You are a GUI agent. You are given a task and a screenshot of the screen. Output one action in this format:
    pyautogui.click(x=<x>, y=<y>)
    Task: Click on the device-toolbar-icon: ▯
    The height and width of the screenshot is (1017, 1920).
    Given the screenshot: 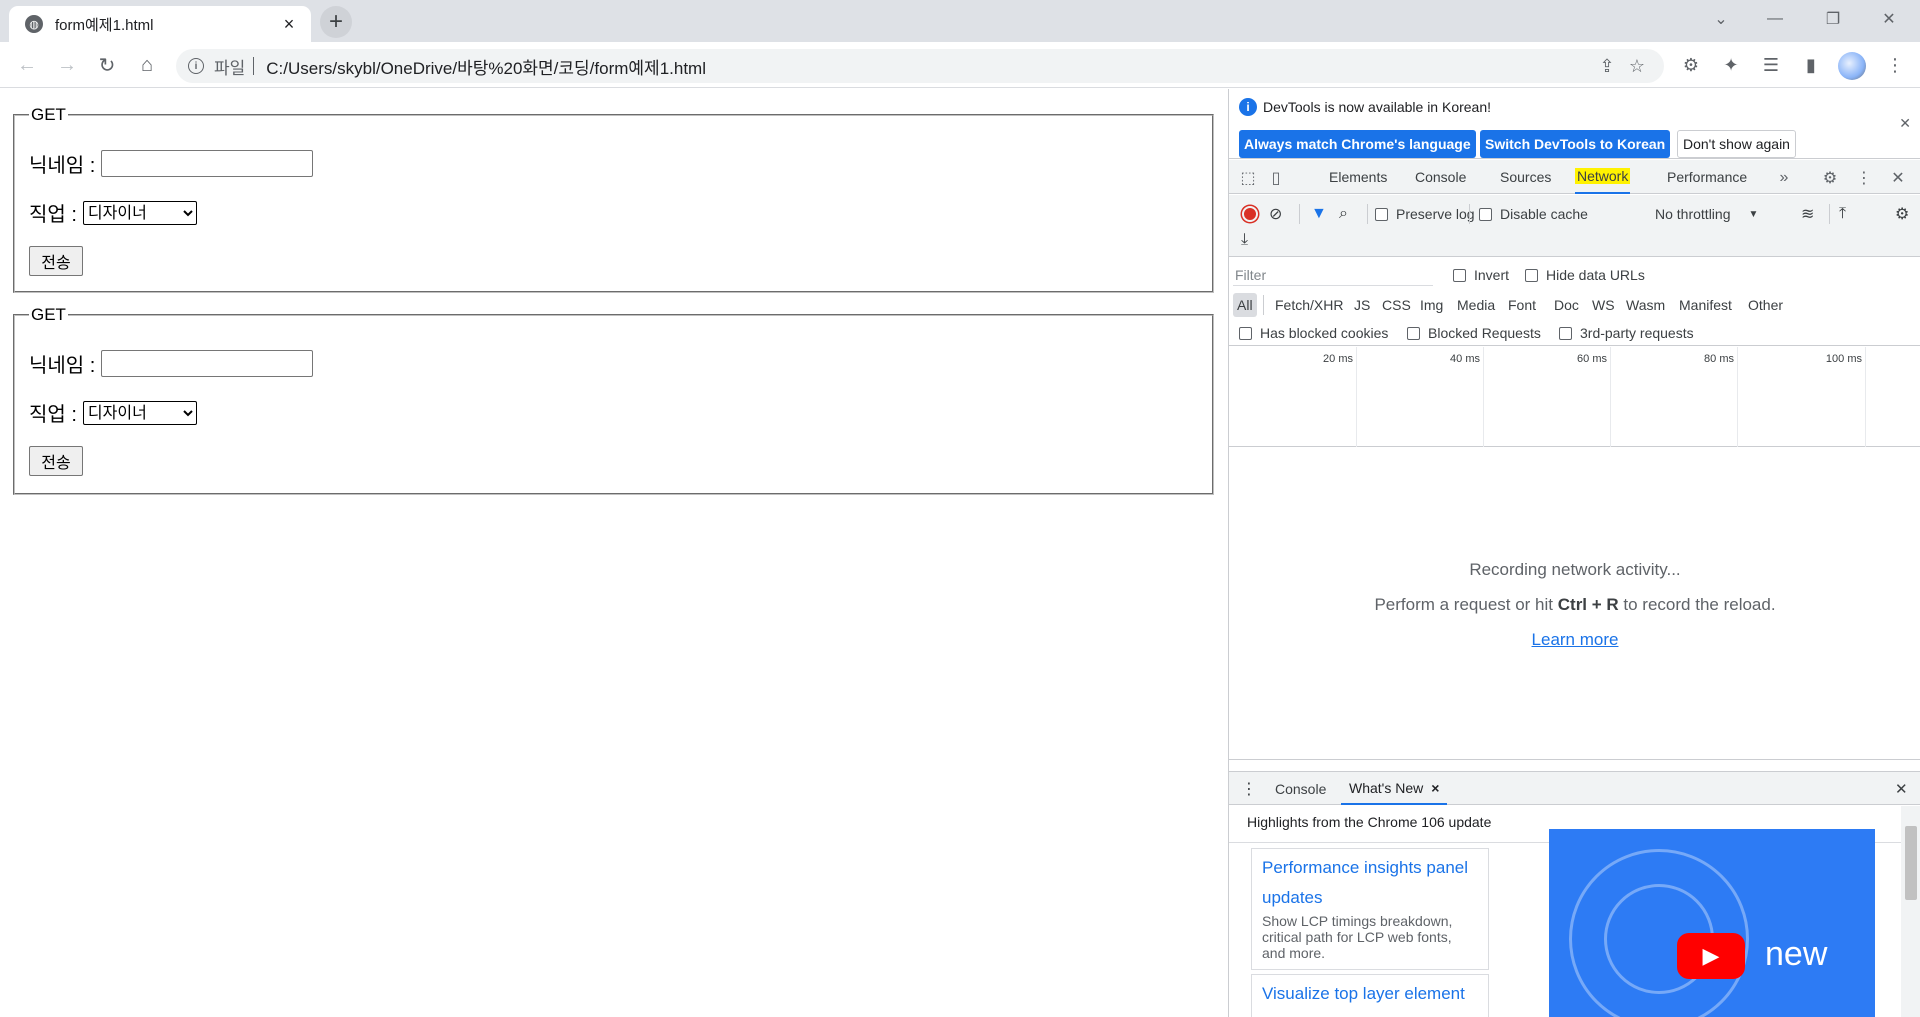 What is the action you would take?
    pyautogui.click(x=1276, y=178)
    